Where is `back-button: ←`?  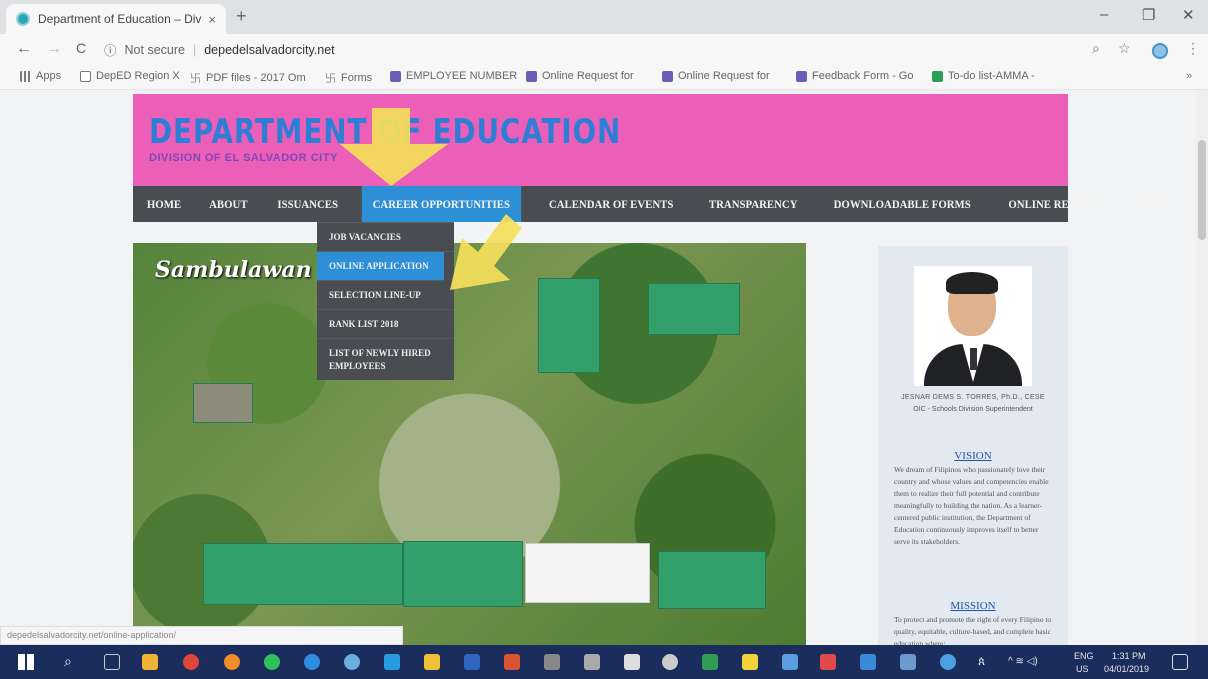
back-button: ← is located at coordinates (24, 49).